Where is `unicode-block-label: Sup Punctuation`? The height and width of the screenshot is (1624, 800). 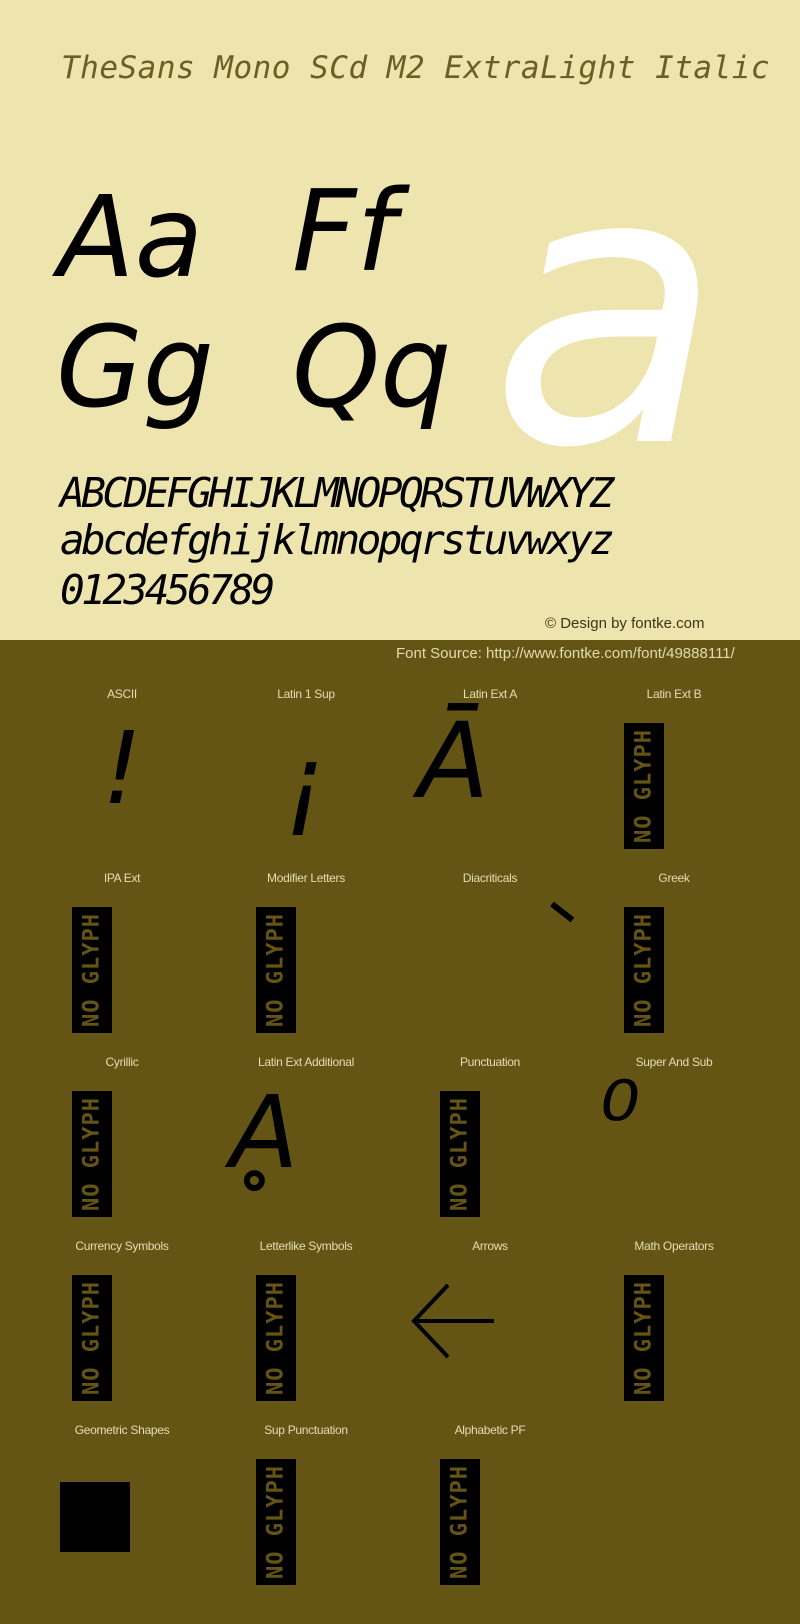 unicode-block-label: Sup Punctuation is located at coordinates (306, 1430).